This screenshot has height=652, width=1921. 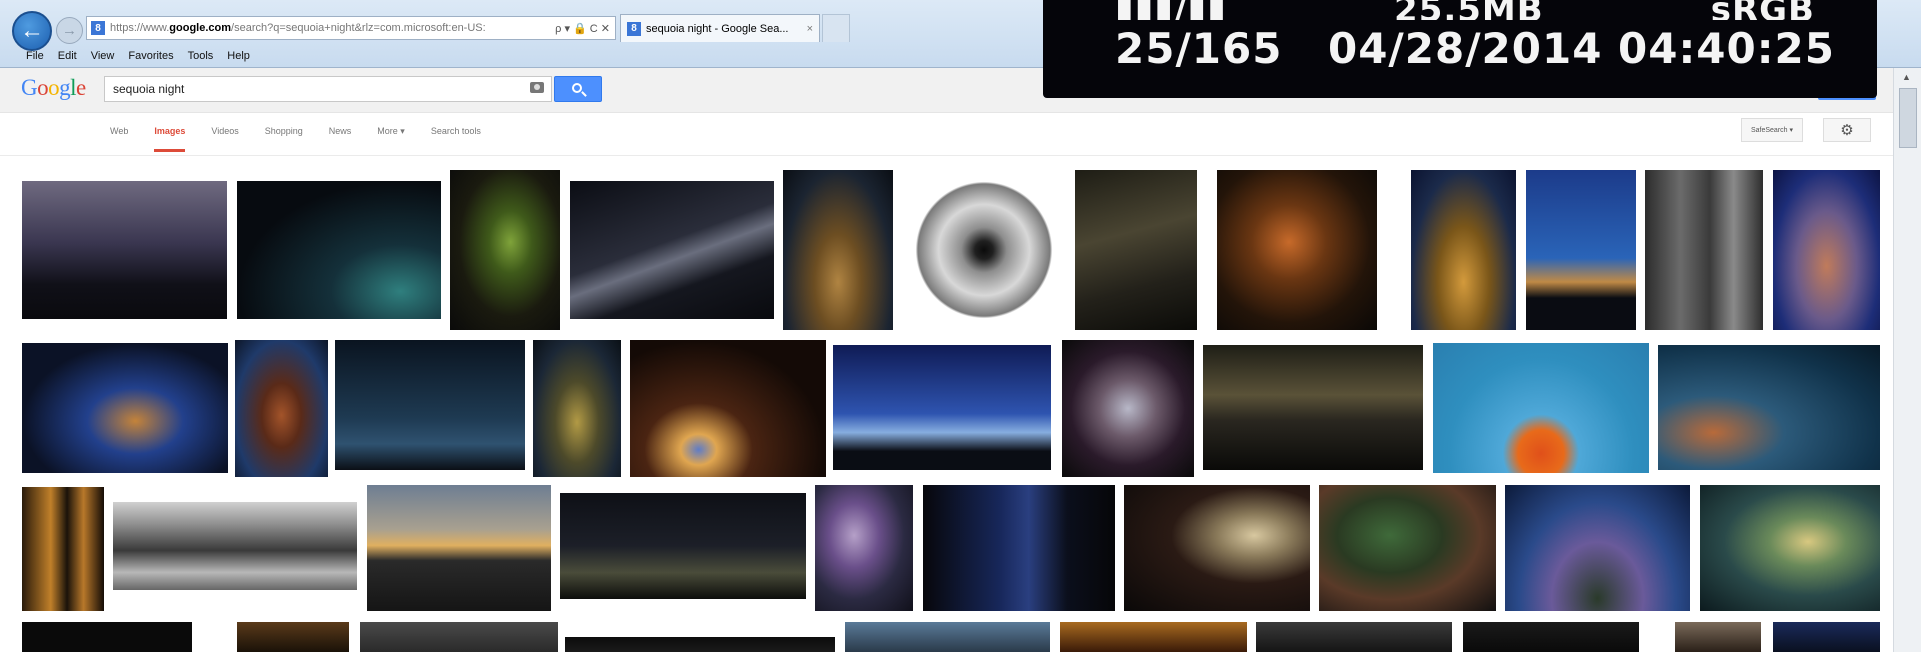 What do you see at coordinates (119, 139) in the screenshot?
I see `tab-web: Web` at bounding box center [119, 139].